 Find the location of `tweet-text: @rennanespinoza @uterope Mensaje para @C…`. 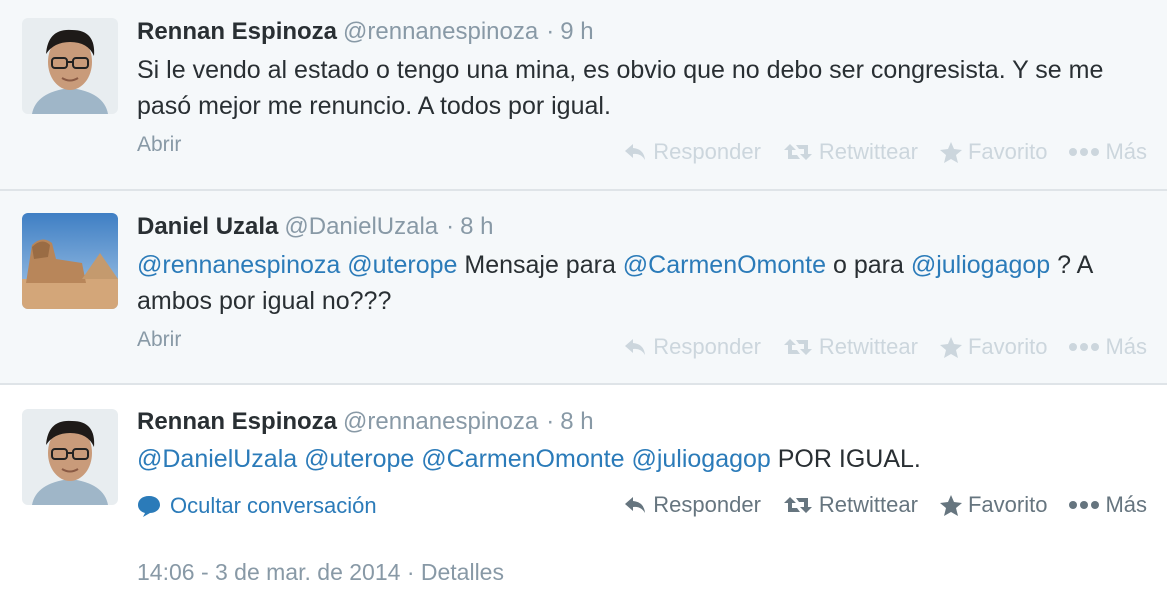

tweet-text: @rennanespinoza @uterope Mensaje para @C… is located at coordinates (642, 283).